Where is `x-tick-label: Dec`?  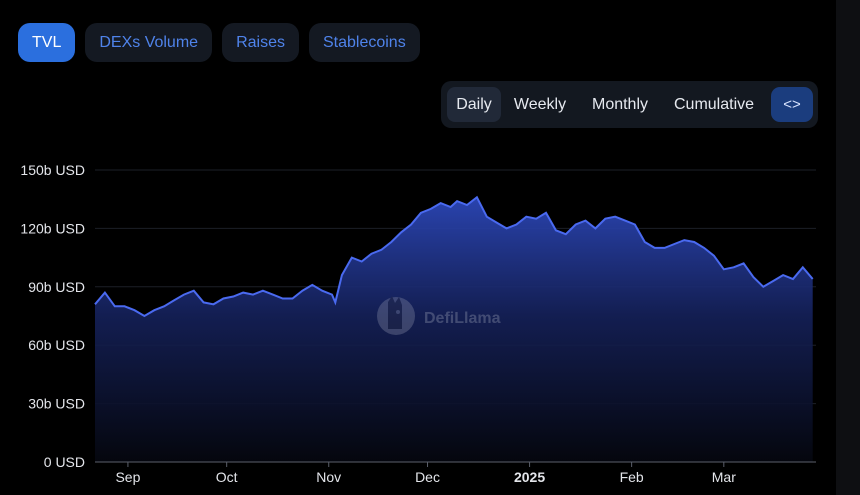 x-tick-label: Dec is located at coordinates (427, 477).